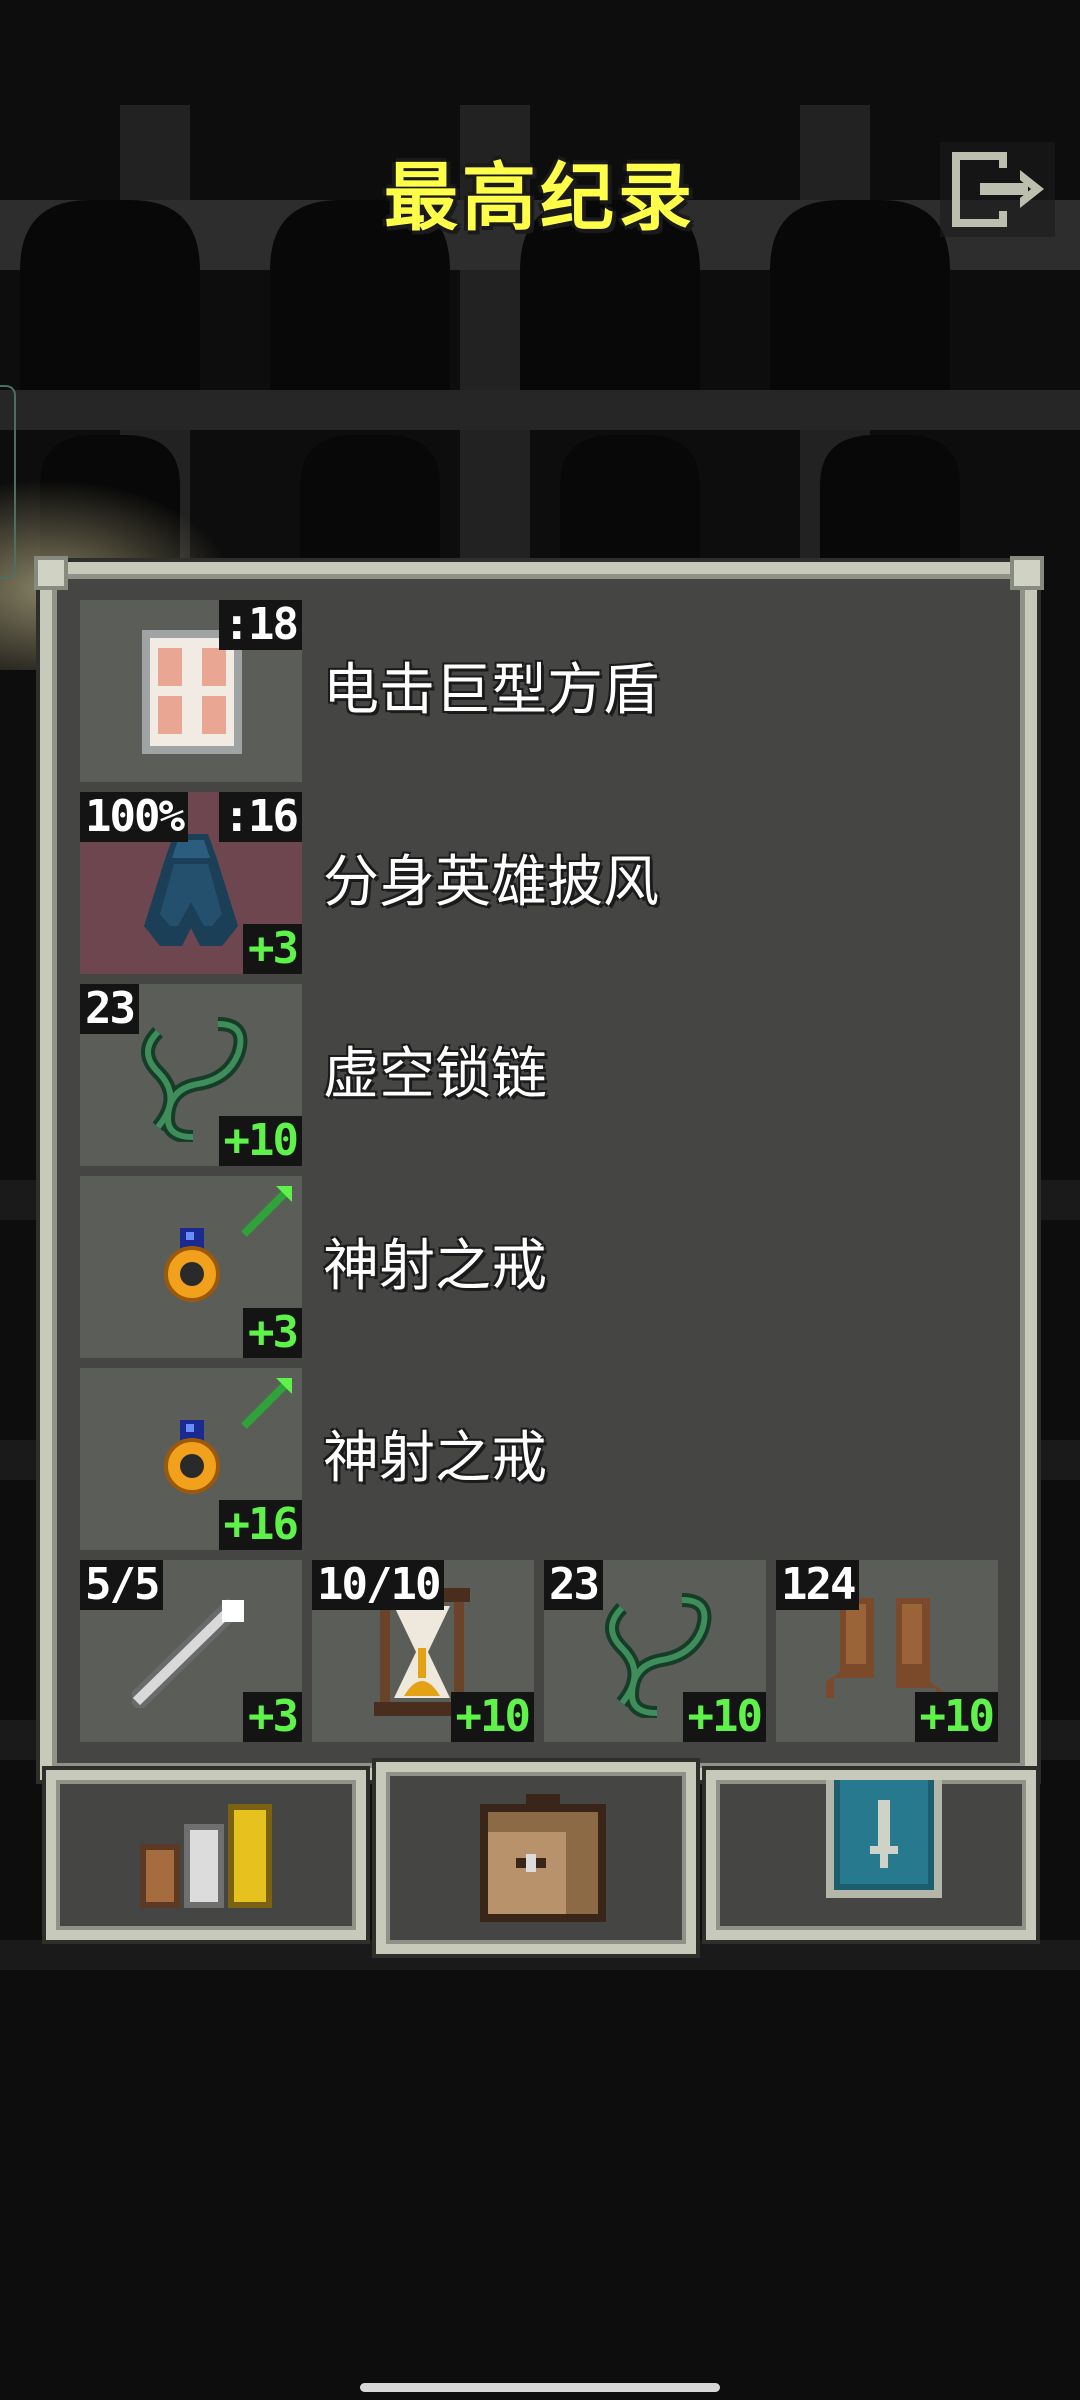  Describe the element at coordinates (423, 1651) in the screenshot. I see `quickslot: 10/10 +10` at that location.